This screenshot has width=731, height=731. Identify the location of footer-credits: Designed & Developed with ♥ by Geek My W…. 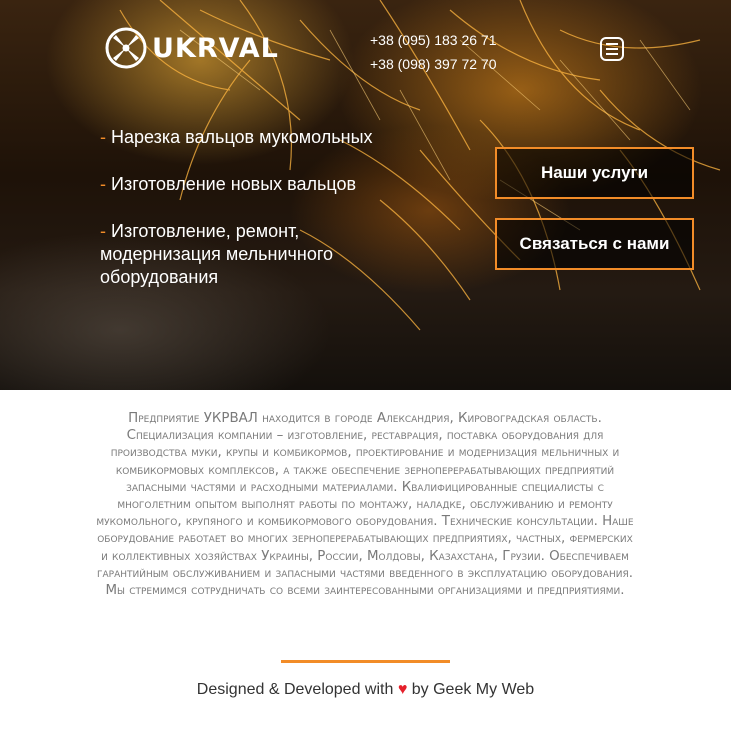
(365, 690).